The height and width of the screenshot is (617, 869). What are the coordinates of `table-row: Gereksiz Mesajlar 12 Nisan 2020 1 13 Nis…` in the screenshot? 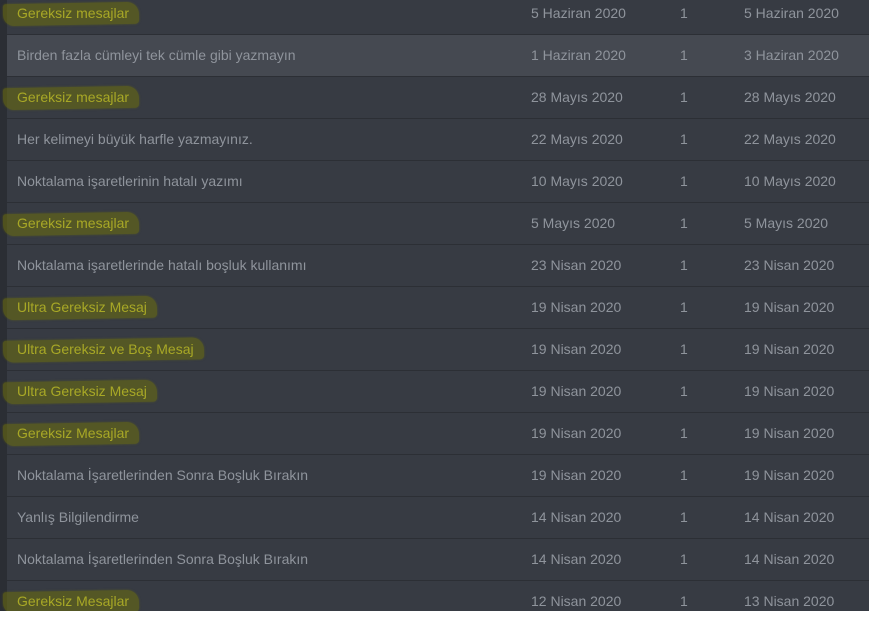 It's located at (435, 596).